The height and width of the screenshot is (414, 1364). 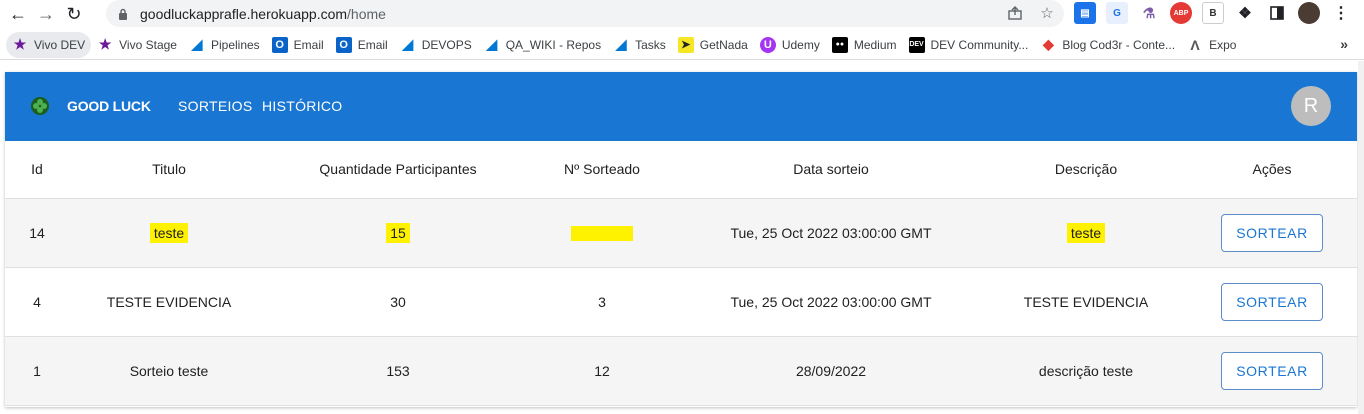 I want to click on medium-icon: ●●, so click(x=839, y=44).